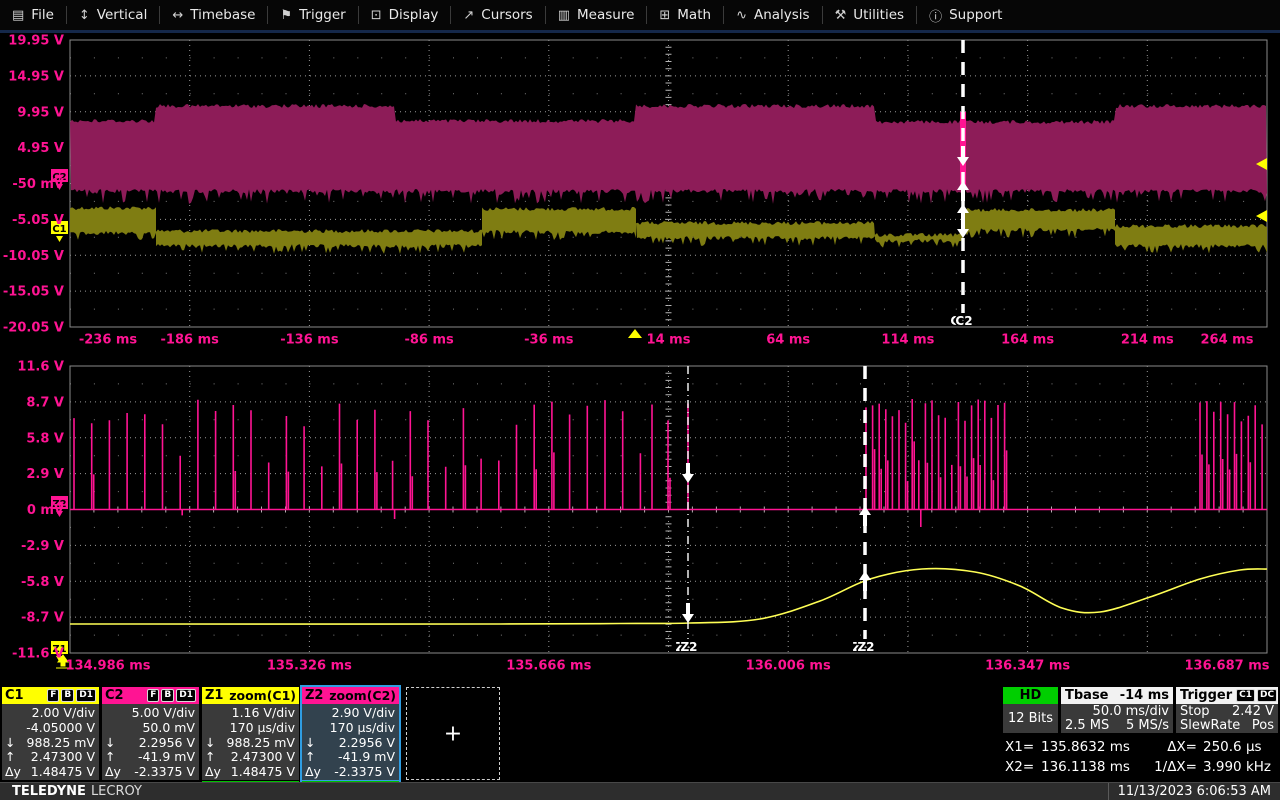 This screenshot has width=1280, height=800. I want to click on plus-icon: +, so click(453, 733).